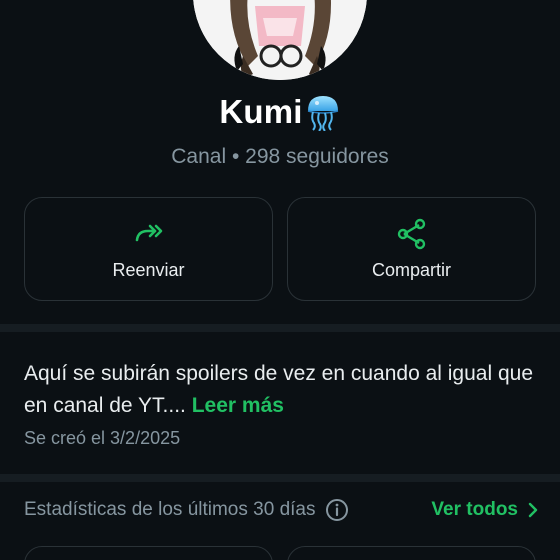 This screenshot has width=560, height=560. I want to click on avatar-illustration, so click(280, 40).